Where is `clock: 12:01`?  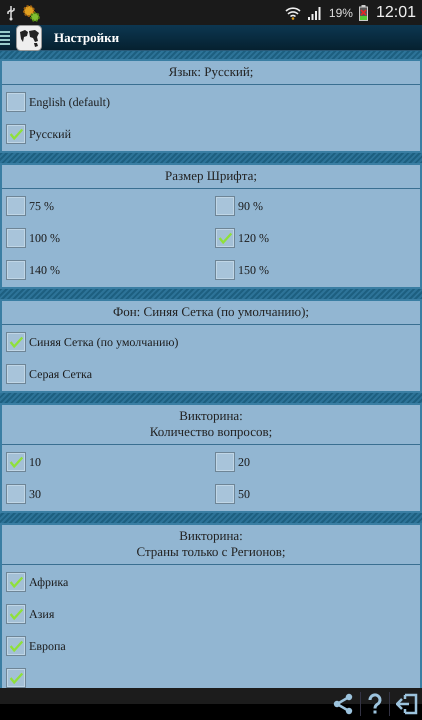 clock: 12:01 is located at coordinates (396, 13).